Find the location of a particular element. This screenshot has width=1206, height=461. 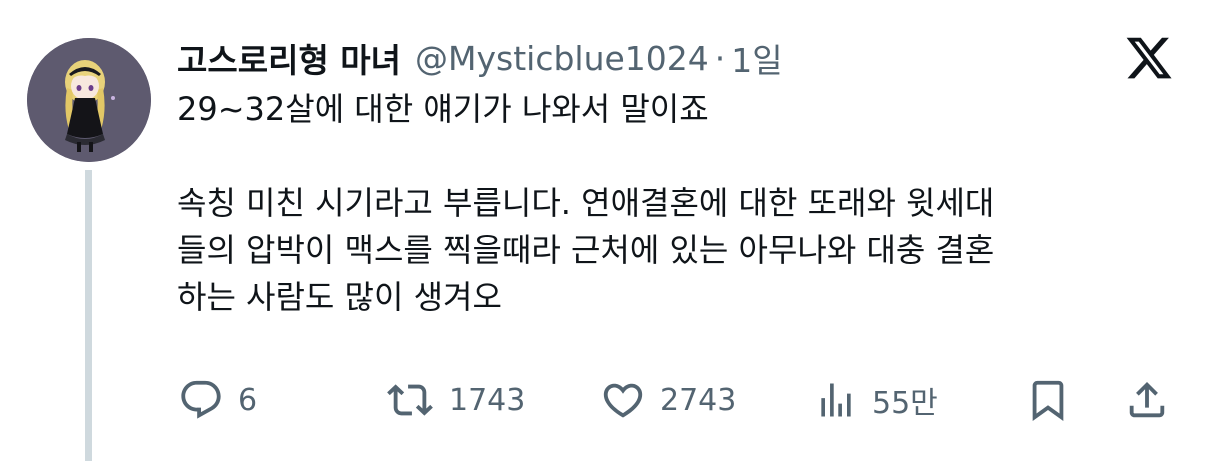

reply-count: 6 is located at coordinates (248, 400).